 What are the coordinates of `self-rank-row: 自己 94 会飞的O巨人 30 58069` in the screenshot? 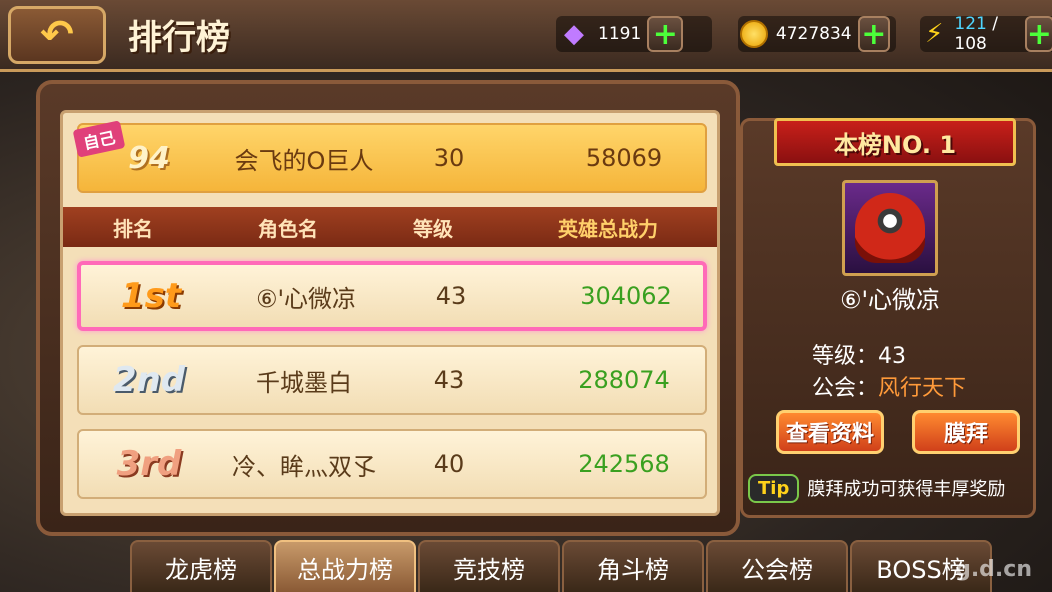 It's located at (389, 156).